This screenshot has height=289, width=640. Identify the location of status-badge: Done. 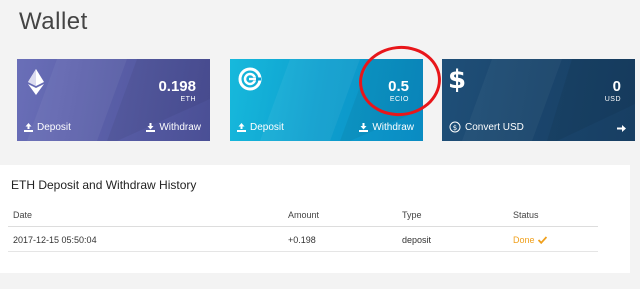
(524, 240).